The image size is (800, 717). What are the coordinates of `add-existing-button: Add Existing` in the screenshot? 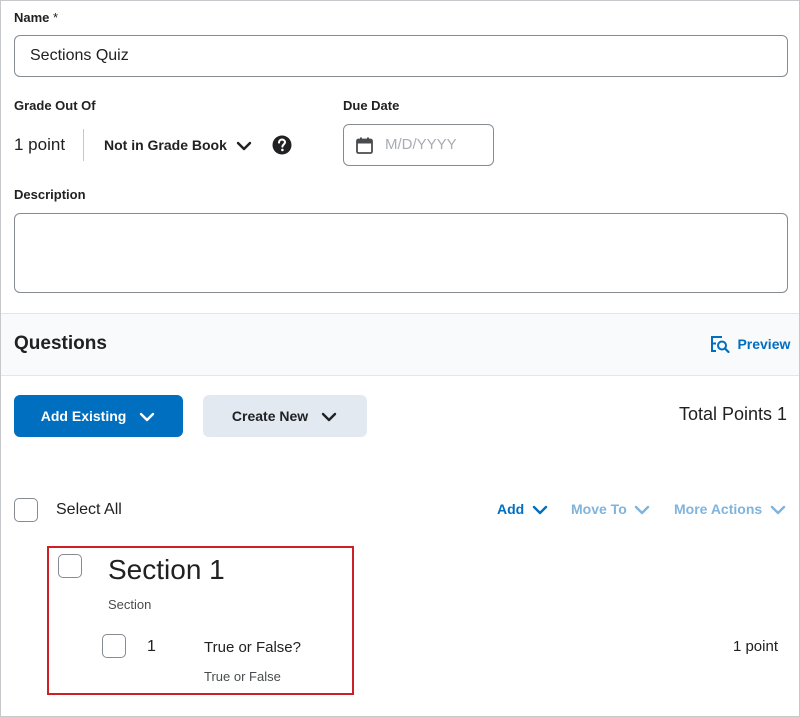 It's located at (98, 416).